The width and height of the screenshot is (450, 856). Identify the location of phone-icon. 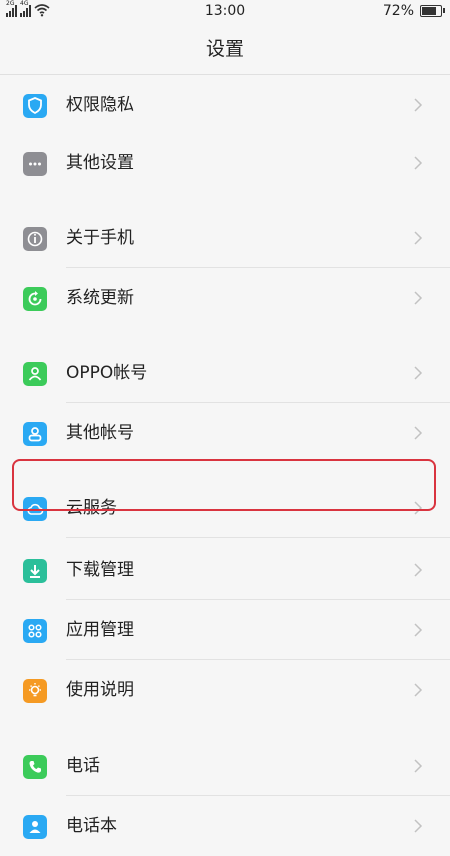
(35, 767).